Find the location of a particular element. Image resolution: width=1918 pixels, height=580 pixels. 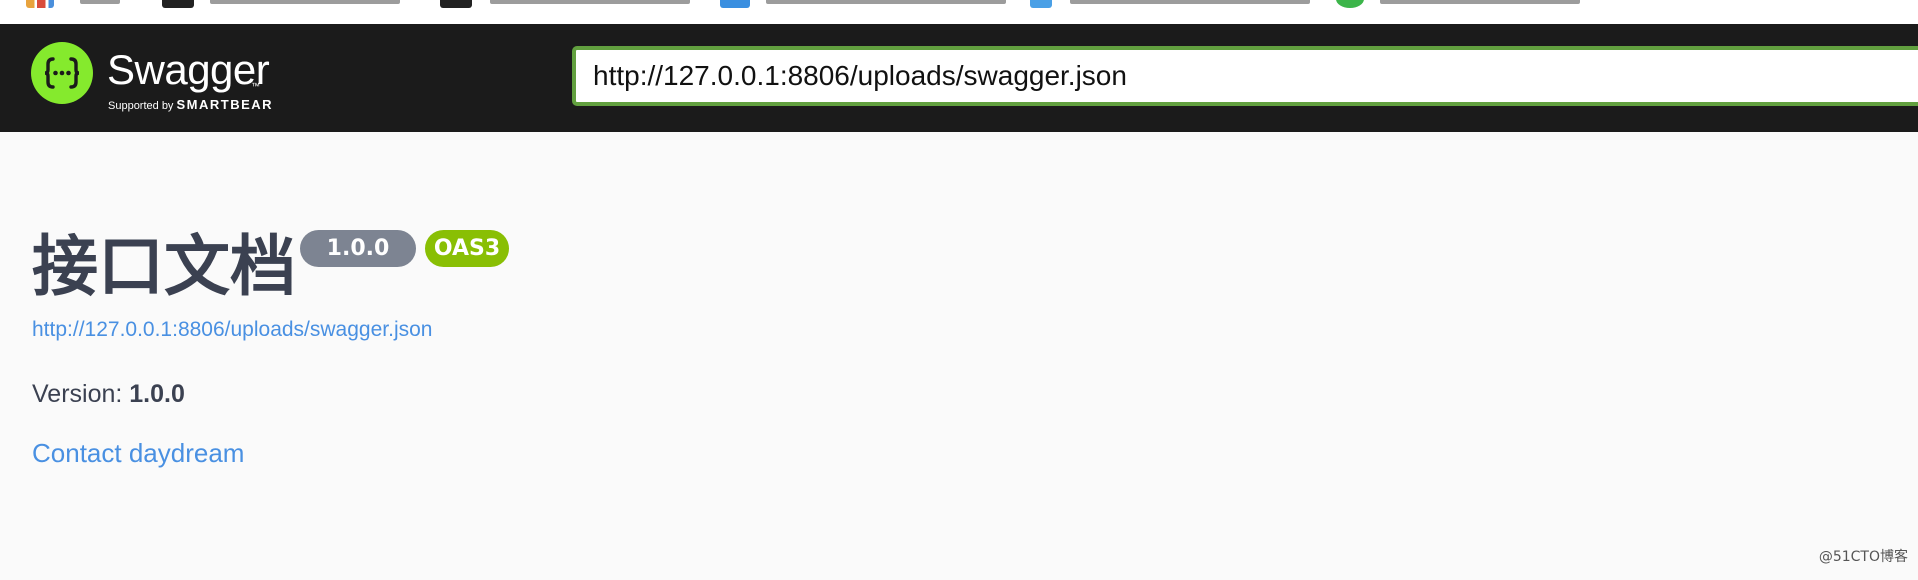

bookmark-apps-icon is located at coordinates (40, 4).